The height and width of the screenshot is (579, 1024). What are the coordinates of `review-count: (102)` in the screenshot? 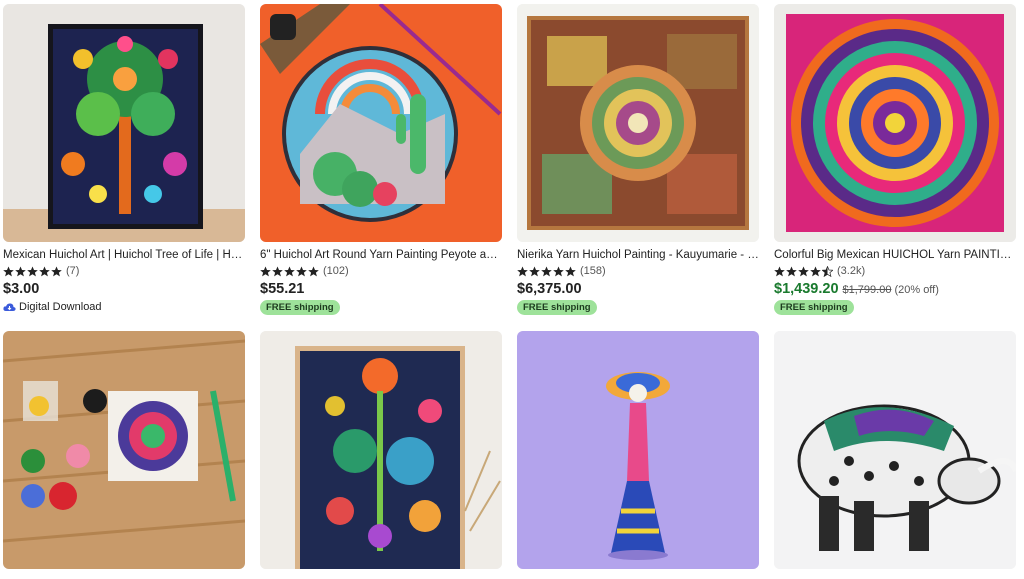 It's located at (336, 271).